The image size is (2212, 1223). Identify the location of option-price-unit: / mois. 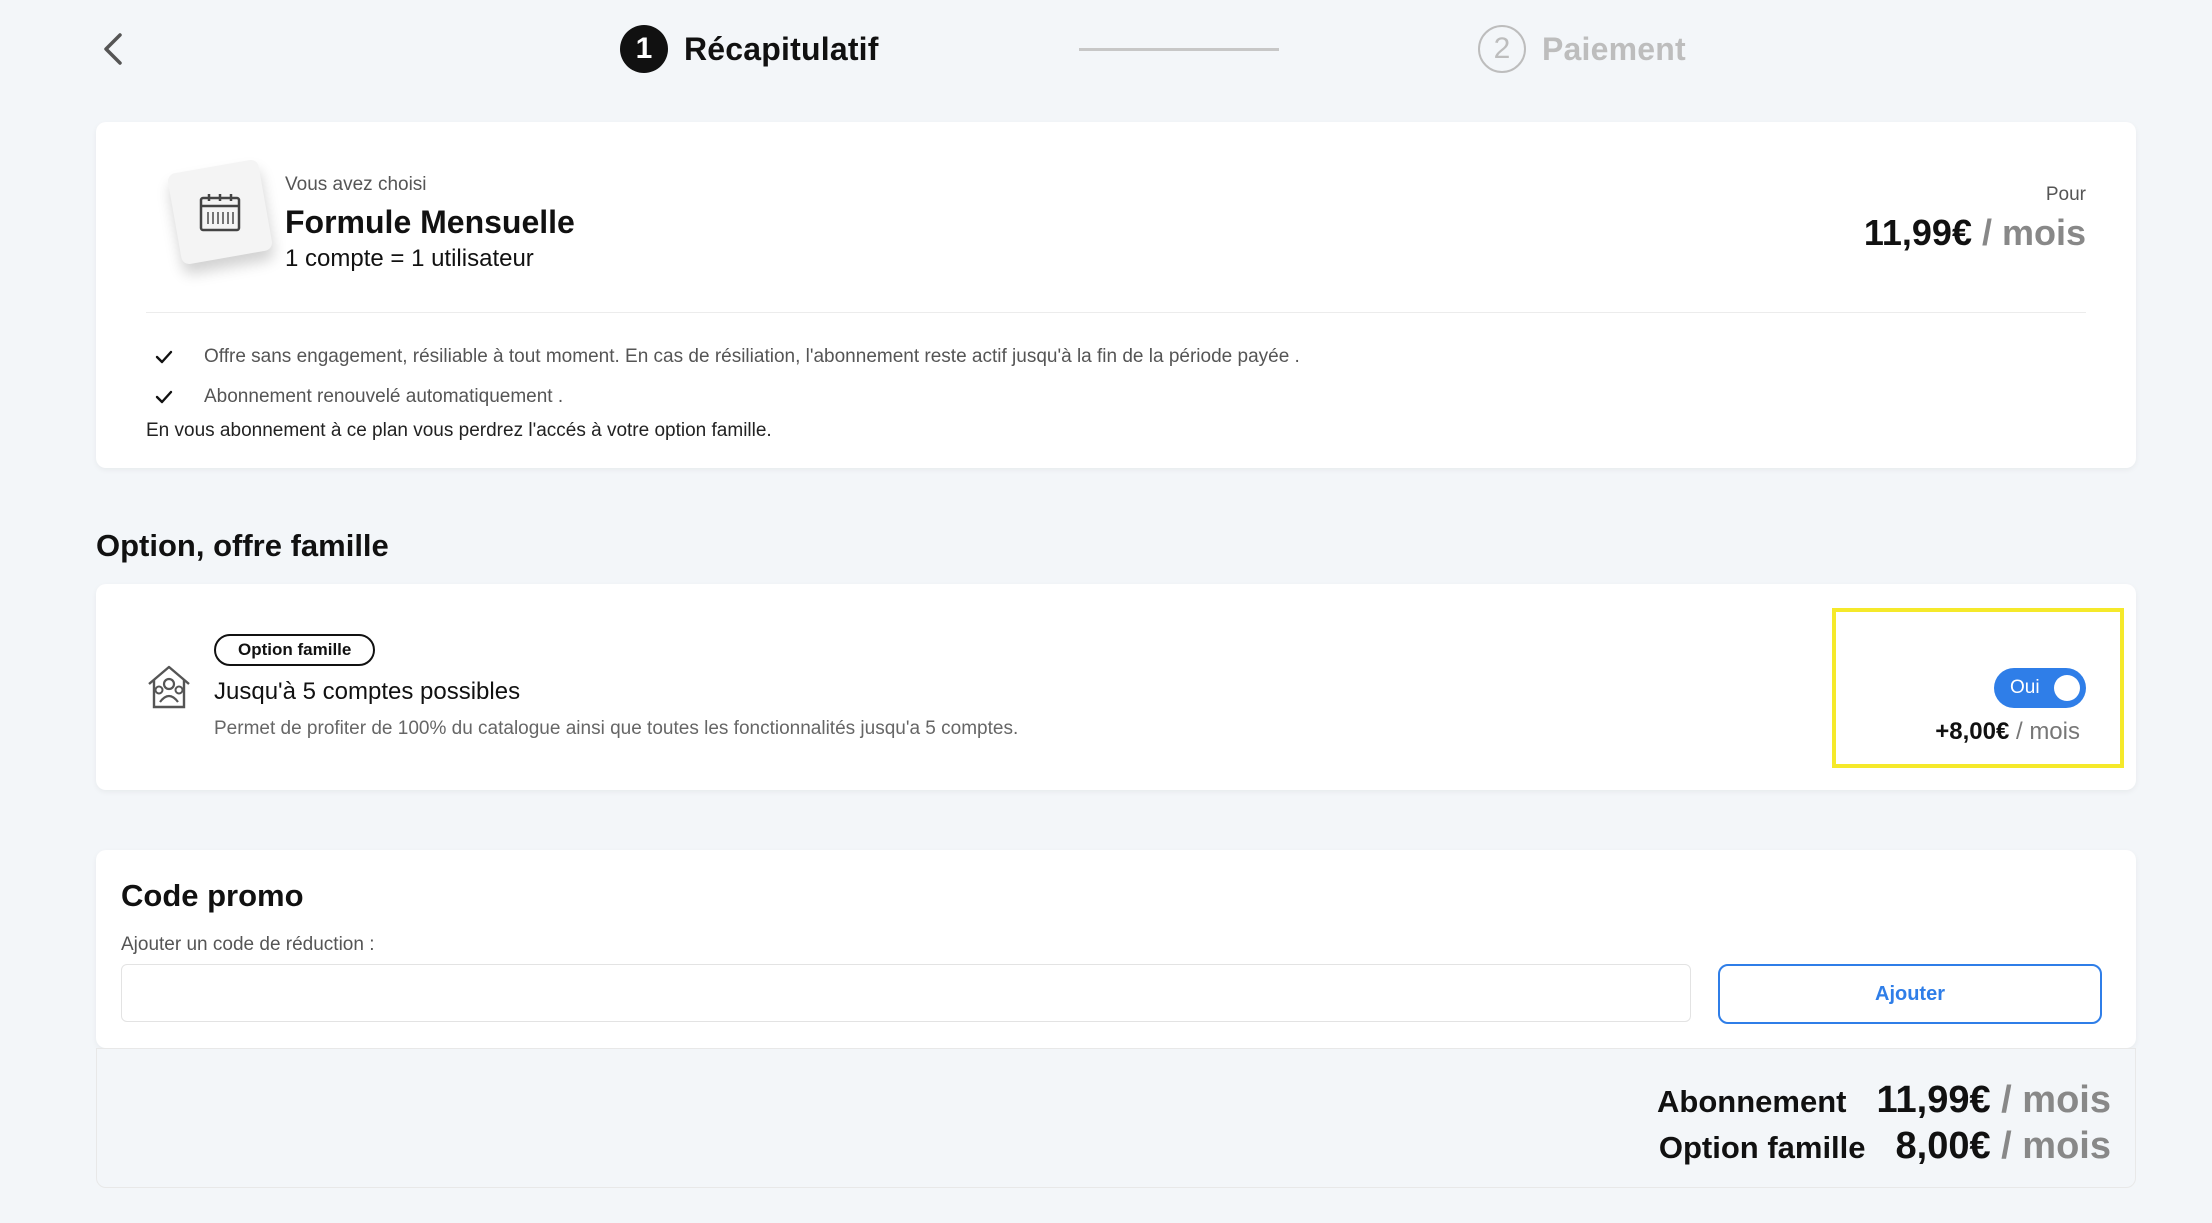
(2044, 731).